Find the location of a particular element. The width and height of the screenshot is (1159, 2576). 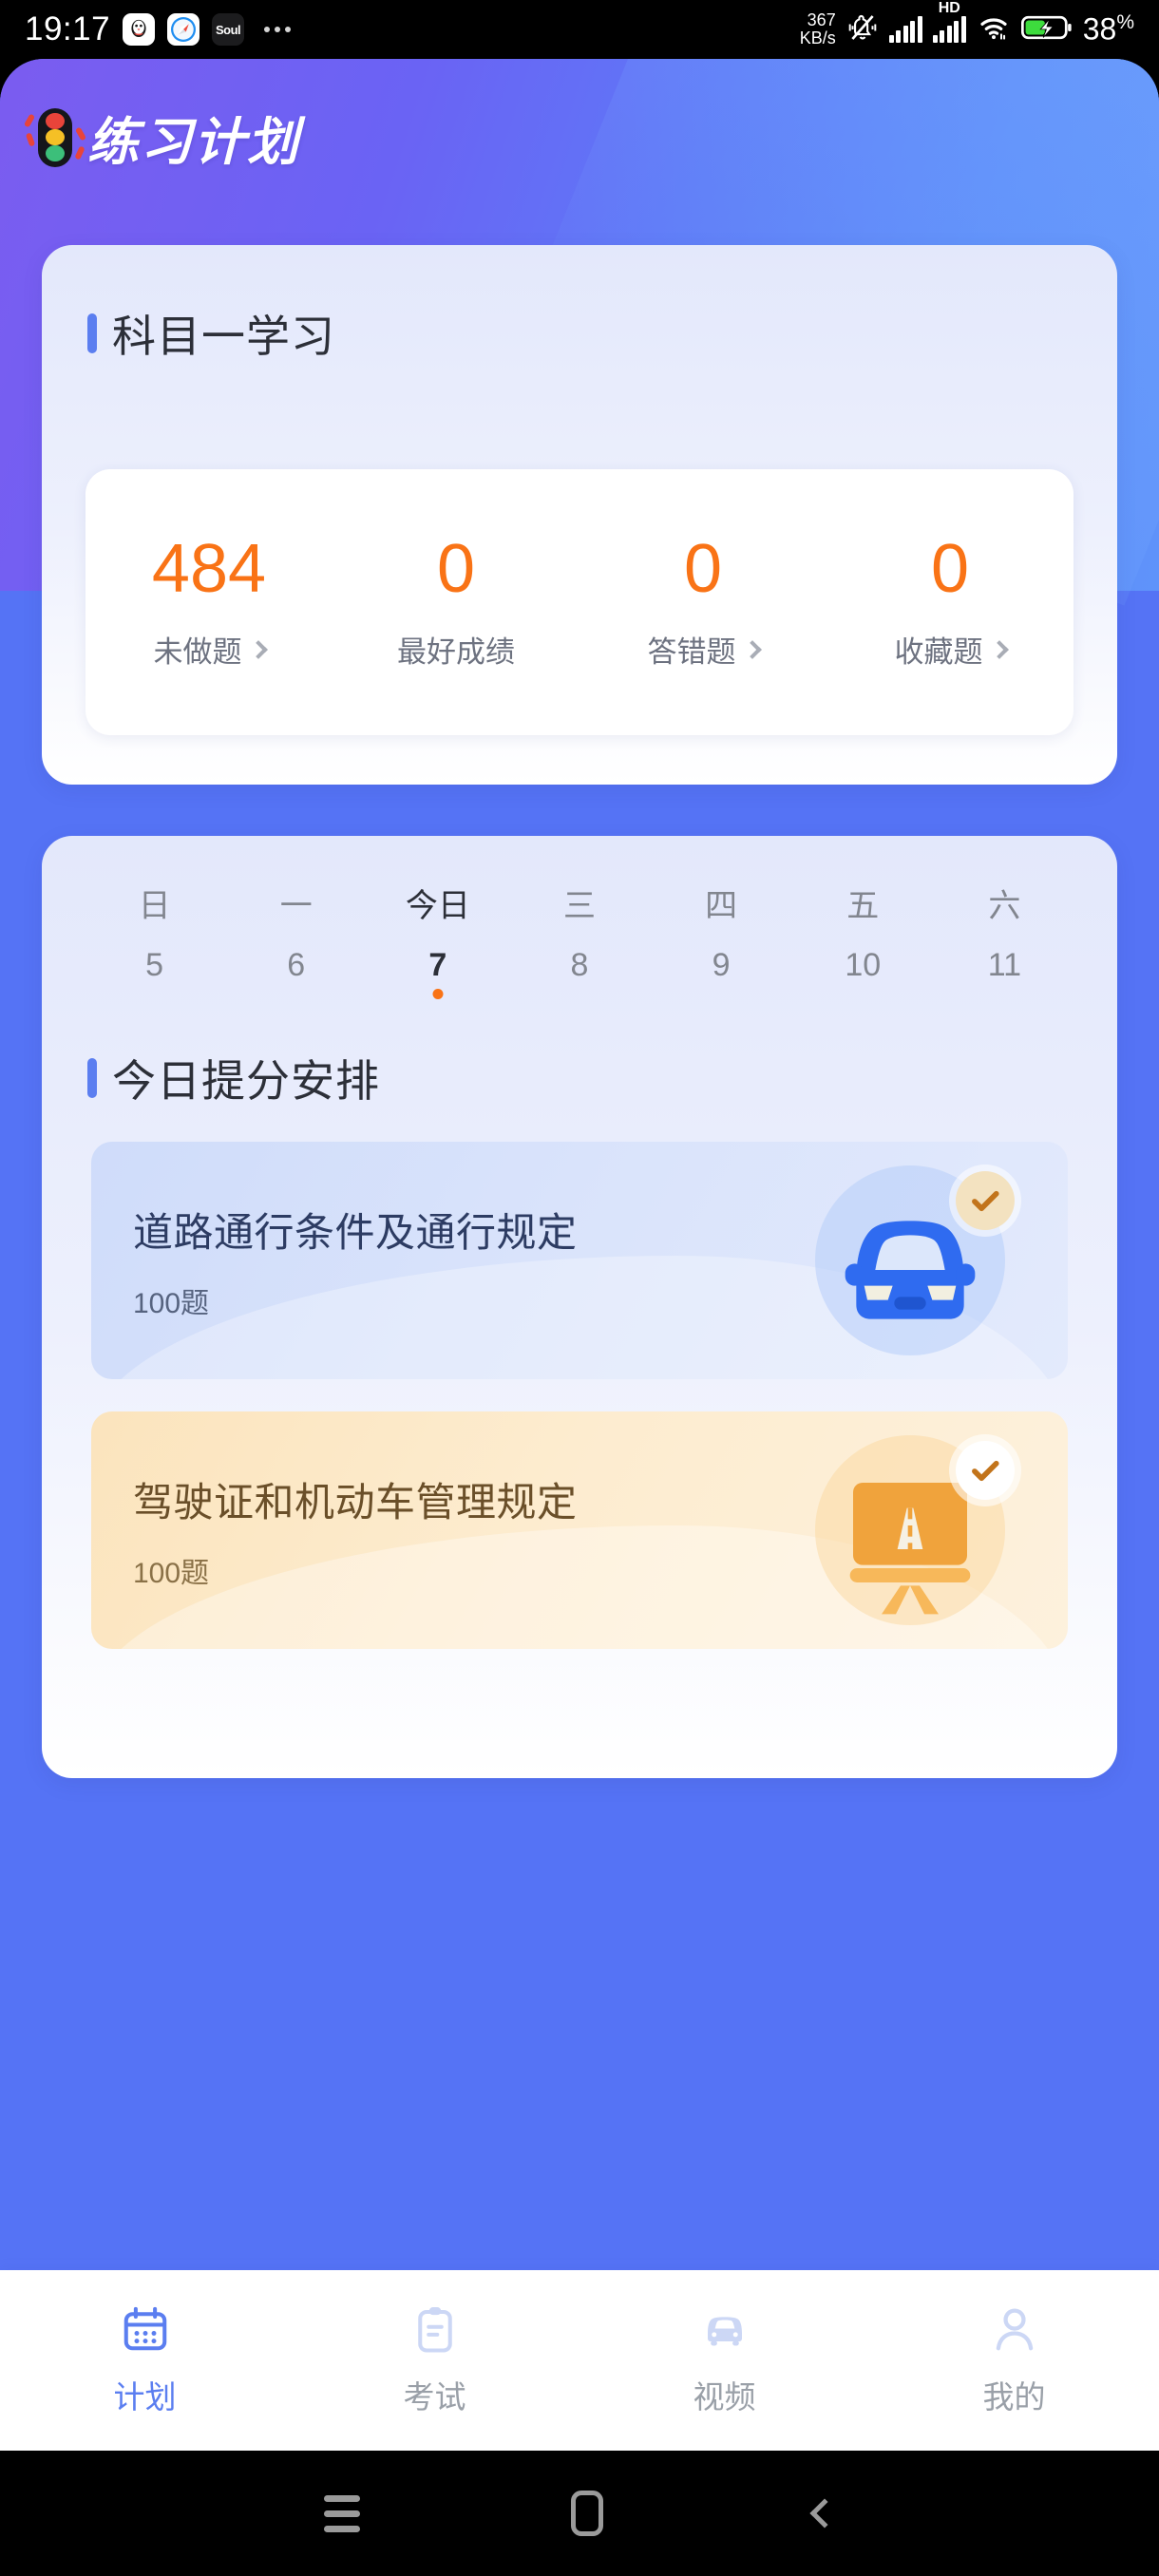

week-date-6: 11 is located at coordinates (1004, 974).